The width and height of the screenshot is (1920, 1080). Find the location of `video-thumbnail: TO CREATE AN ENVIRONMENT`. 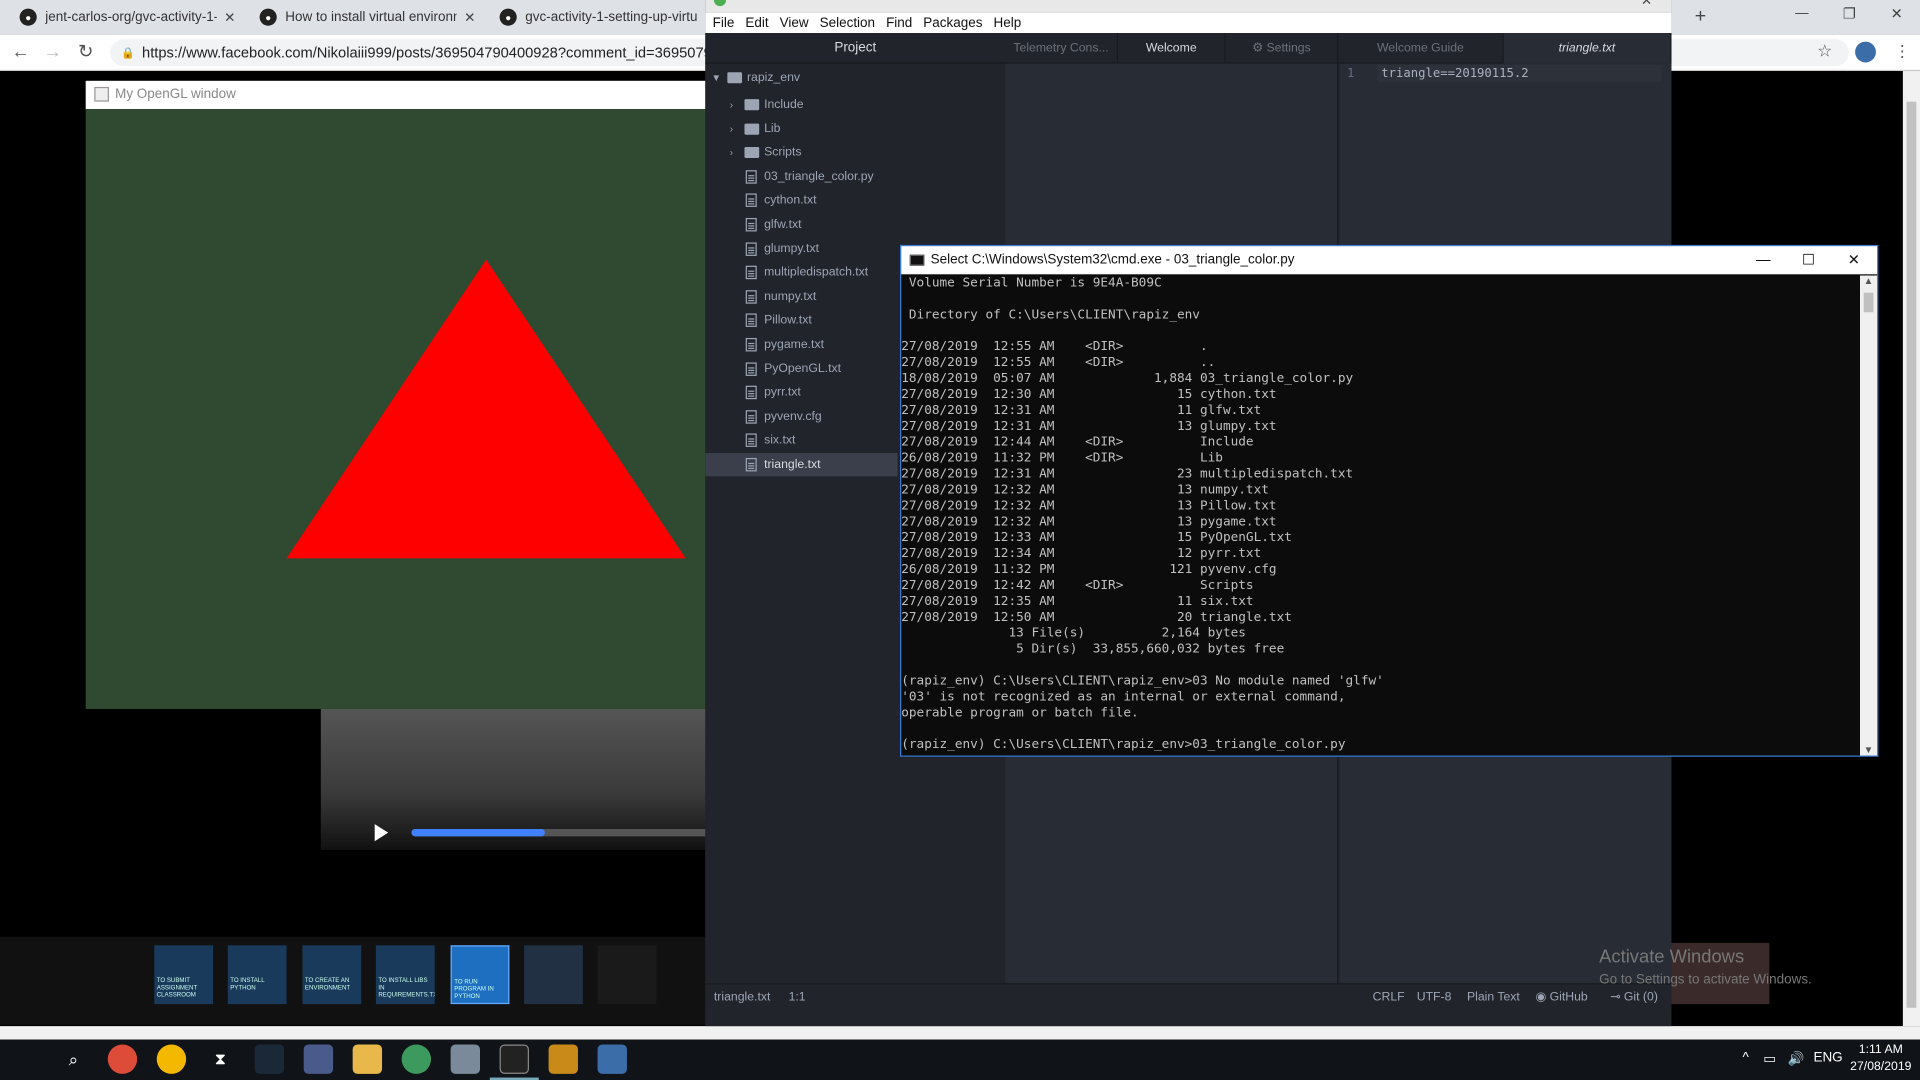

video-thumbnail: TO CREATE AN ENVIRONMENT is located at coordinates (332, 975).